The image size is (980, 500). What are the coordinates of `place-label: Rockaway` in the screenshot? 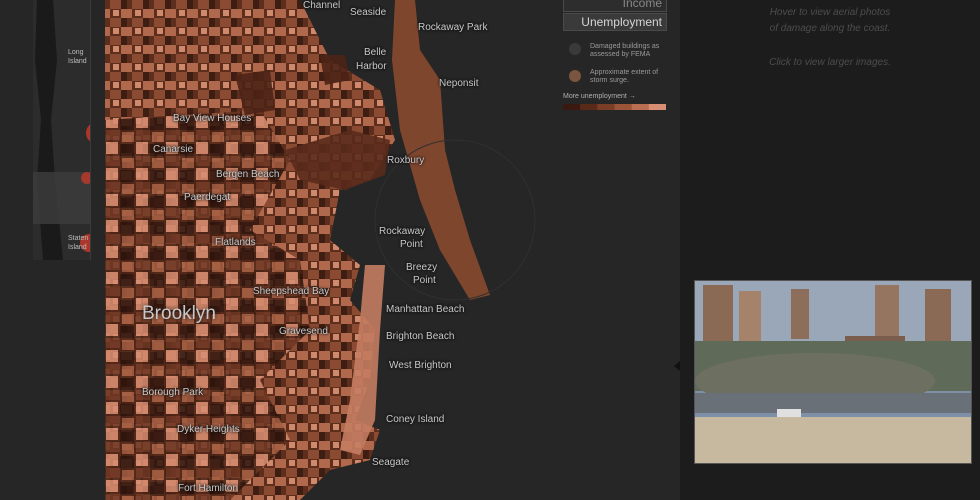 It's located at (402, 231).